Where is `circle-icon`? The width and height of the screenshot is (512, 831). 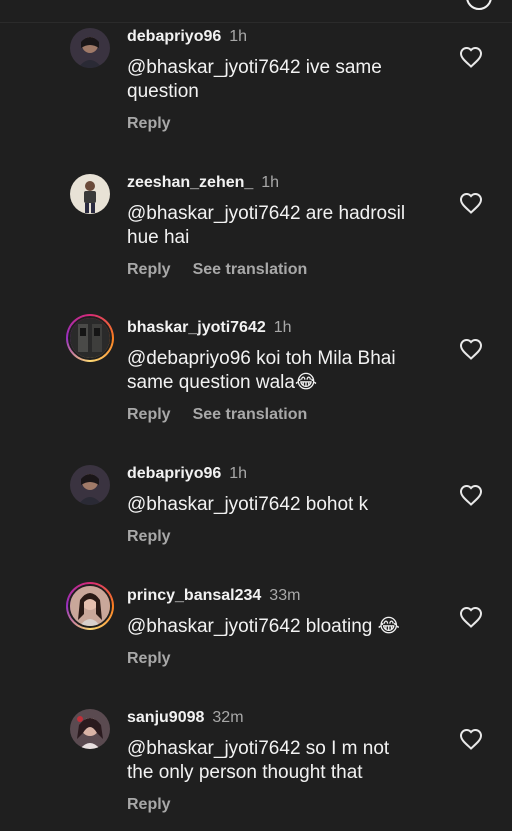
circle-icon is located at coordinates (479, 5).